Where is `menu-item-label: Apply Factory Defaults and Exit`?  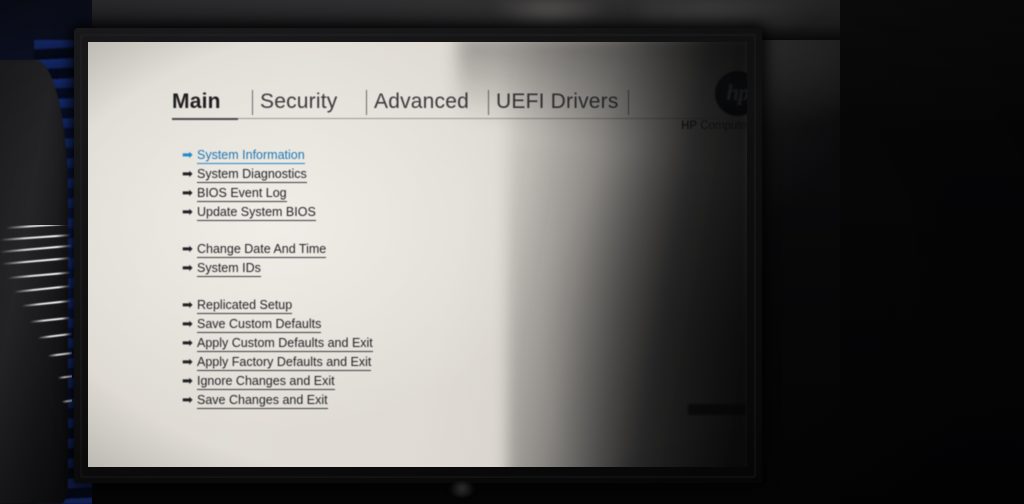
menu-item-label: Apply Factory Defaults and Exit is located at coordinates (284, 362).